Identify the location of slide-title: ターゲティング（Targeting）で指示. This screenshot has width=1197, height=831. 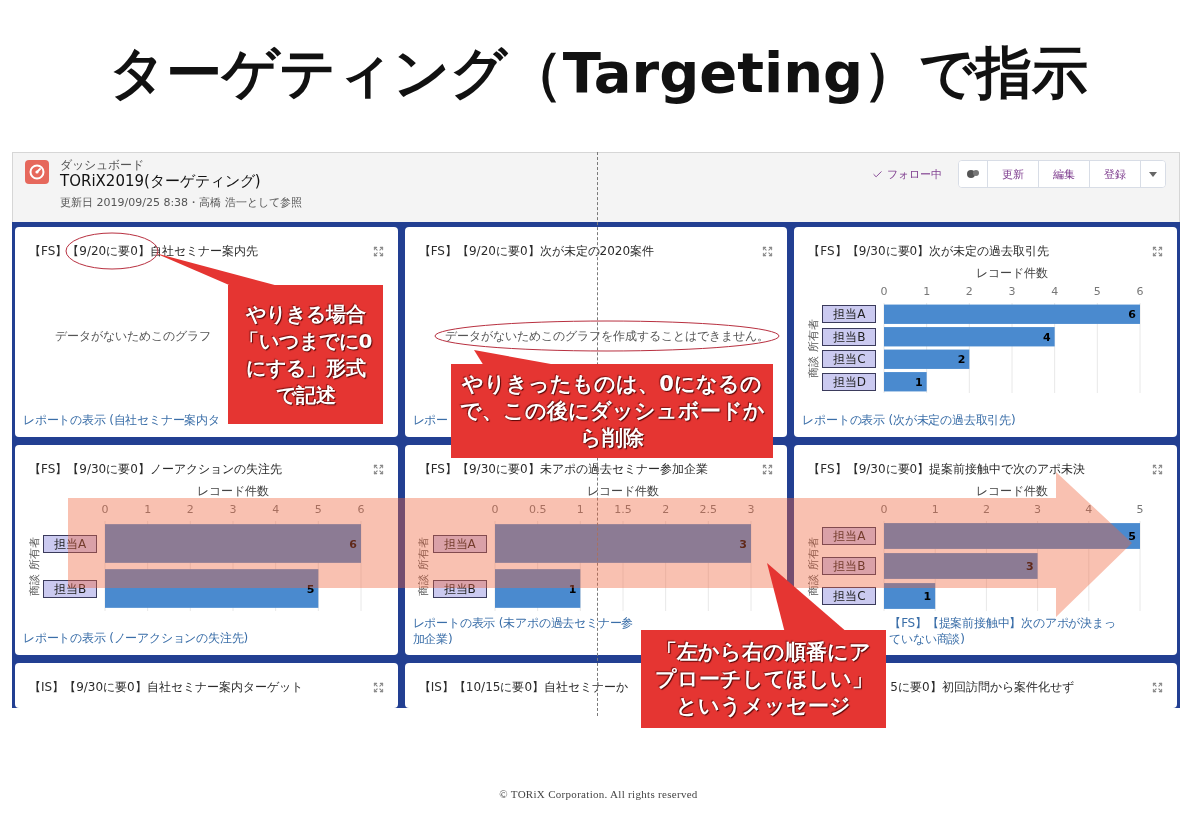
(598, 73).